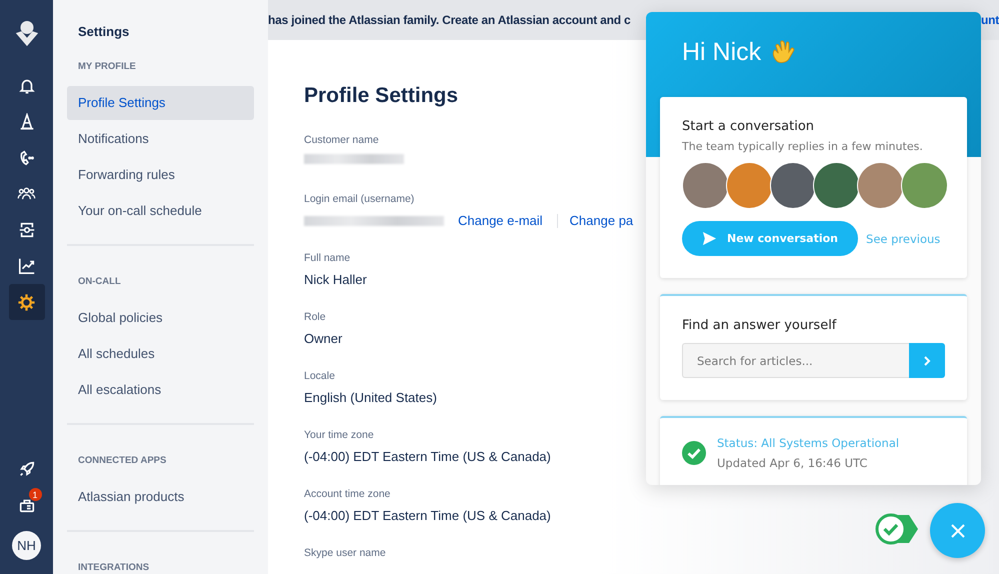 The width and height of the screenshot is (999, 574). What do you see at coordinates (749, 126) in the screenshot?
I see `card-title: Start a conversation` at bounding box center [749, 126].